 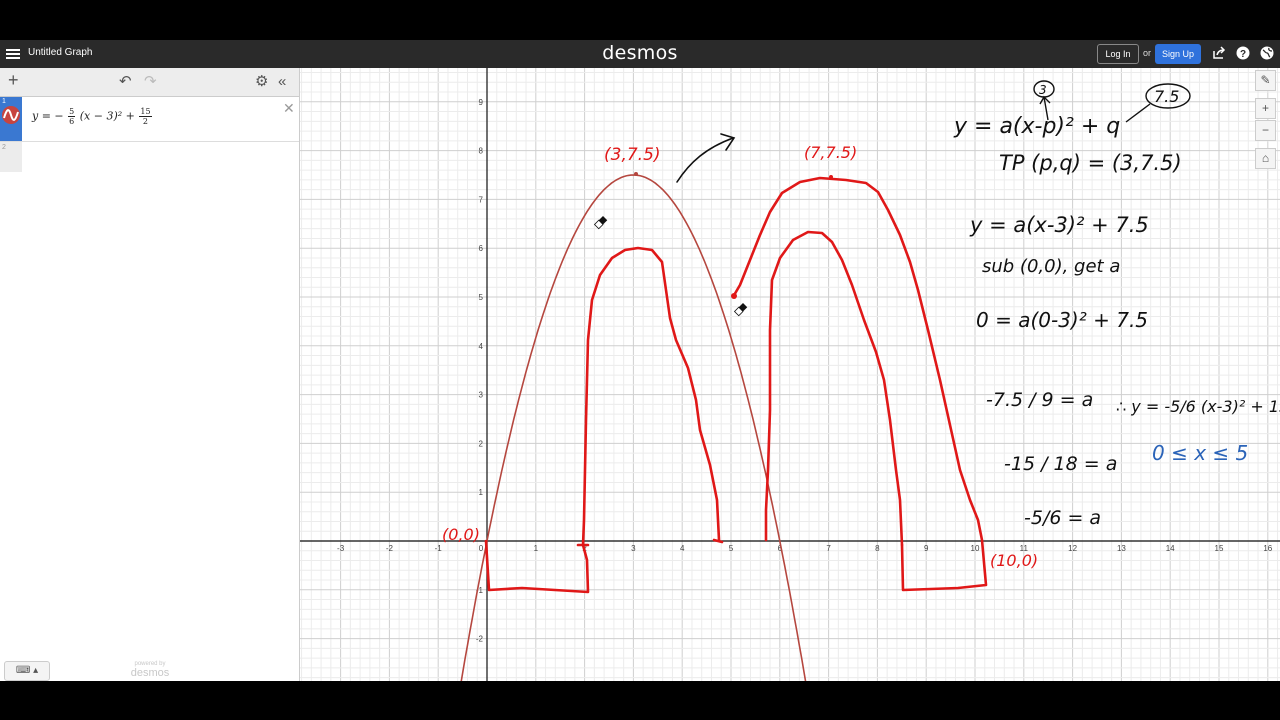 What do you see at coordinates (1219, 548) in the screenshot?
I see `x-tick-label: 15` at bounding box center [1219, 548].